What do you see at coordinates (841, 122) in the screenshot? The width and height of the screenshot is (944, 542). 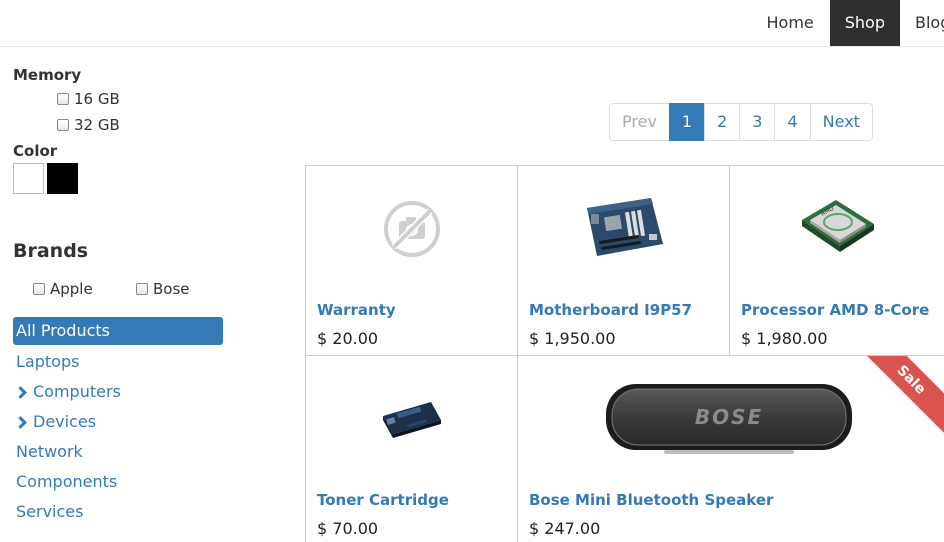 I see `pagination-next: Next` at bounding box center [841, 122].